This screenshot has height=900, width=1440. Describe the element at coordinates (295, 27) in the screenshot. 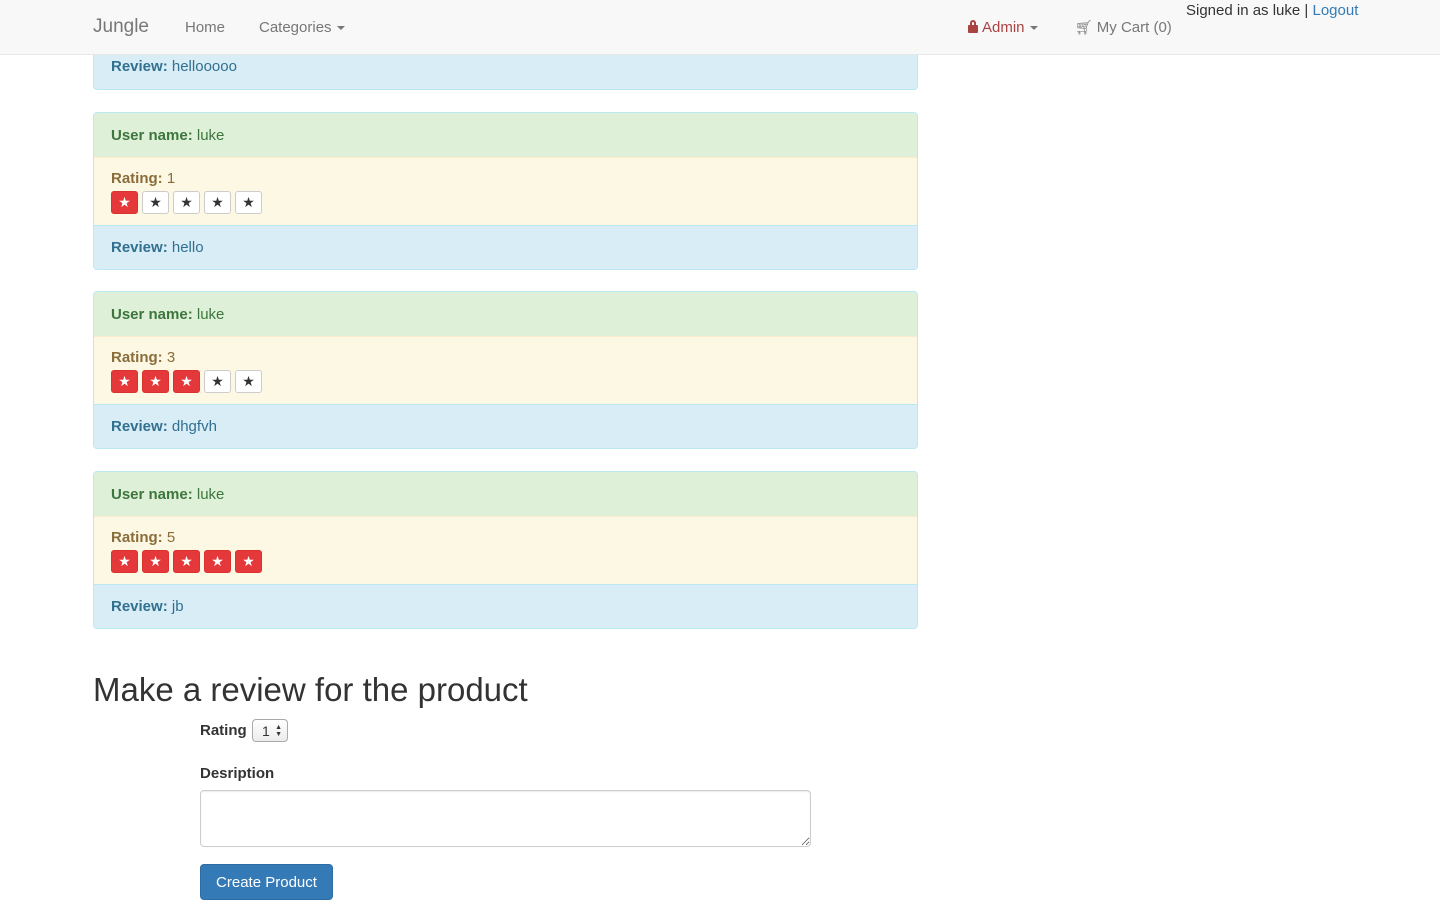

I see `nav-categories-label: Categories` at that location.